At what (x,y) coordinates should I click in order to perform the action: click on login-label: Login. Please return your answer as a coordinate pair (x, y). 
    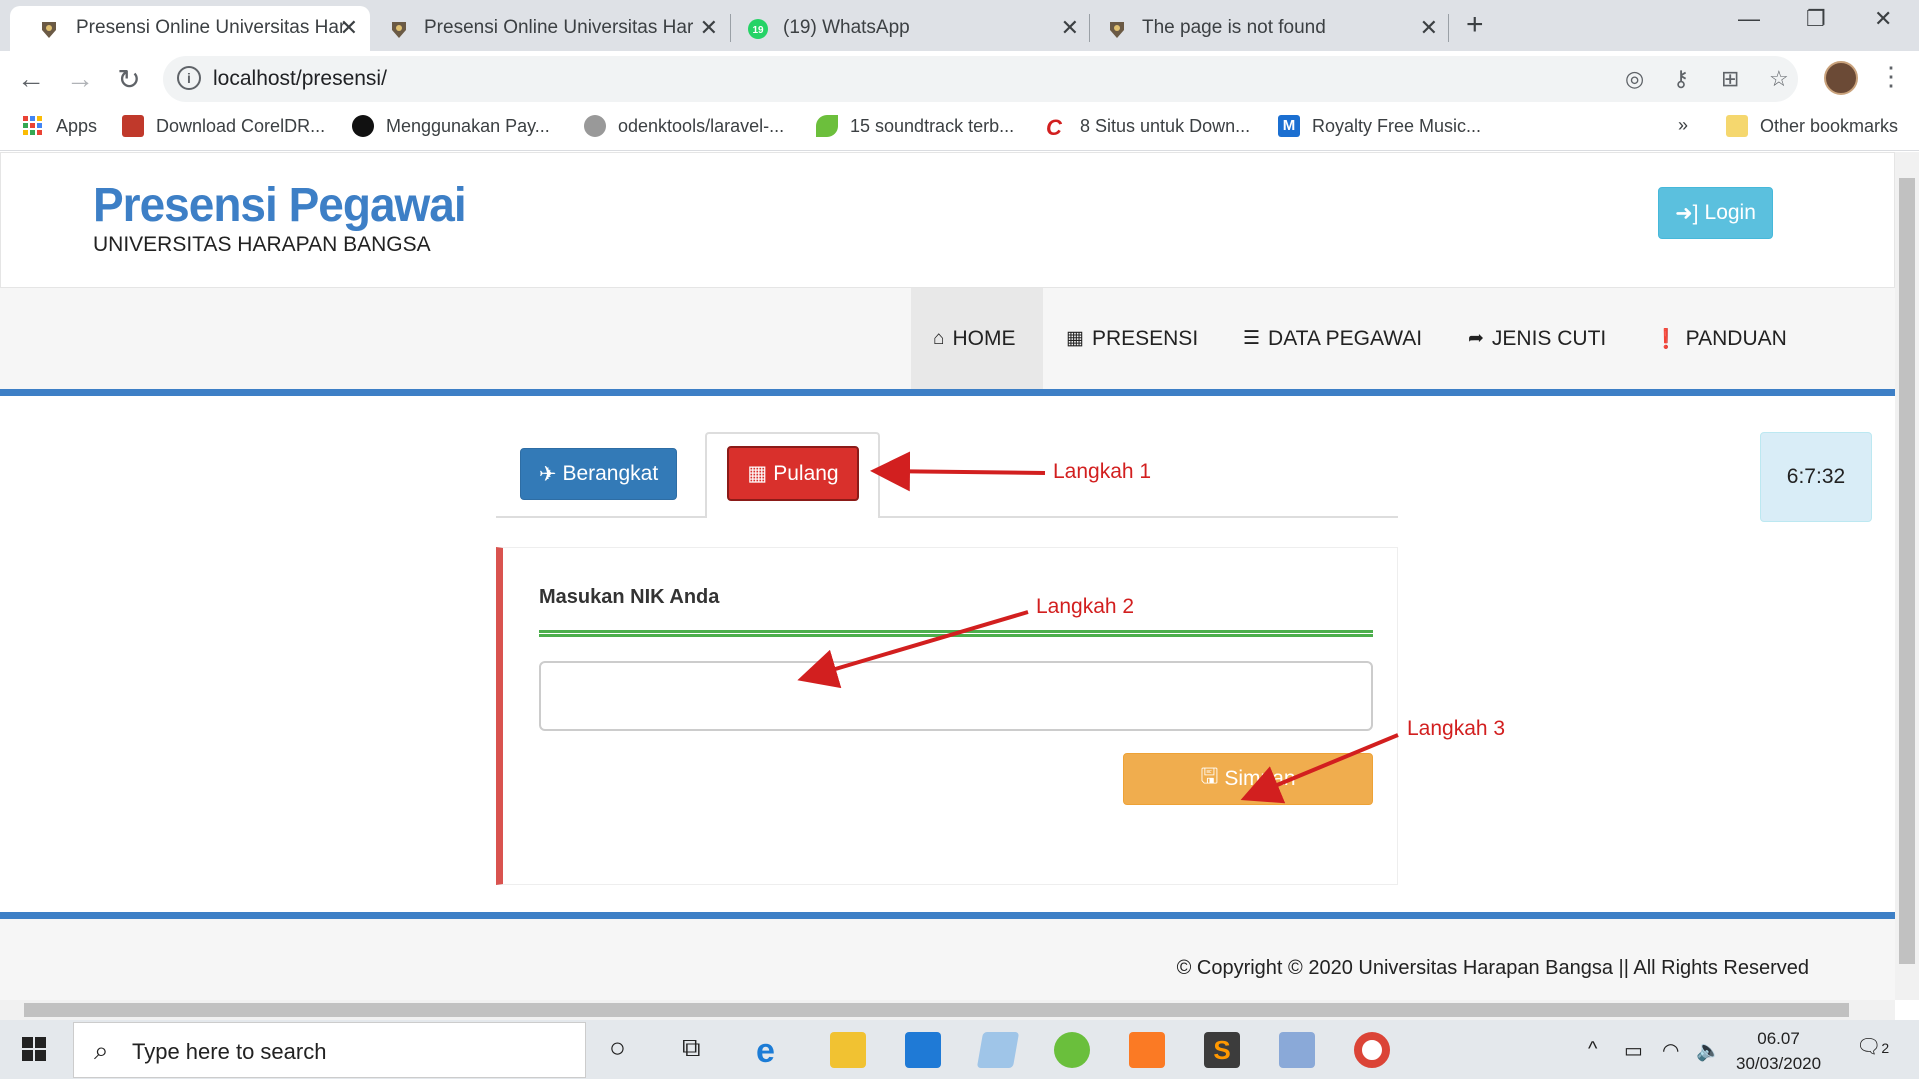
    Looking at the image, I should click on (1730, 212).